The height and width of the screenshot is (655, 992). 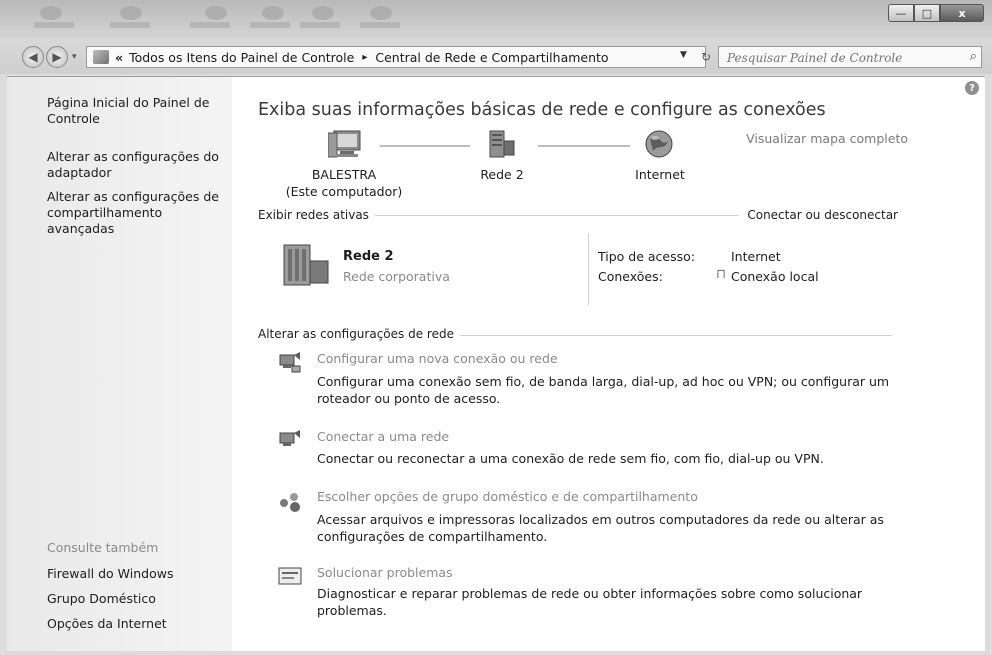 I want to click on breadcrumb-all-items: Todos os Itens do Painel de Controle, so click(x=241, y=57).